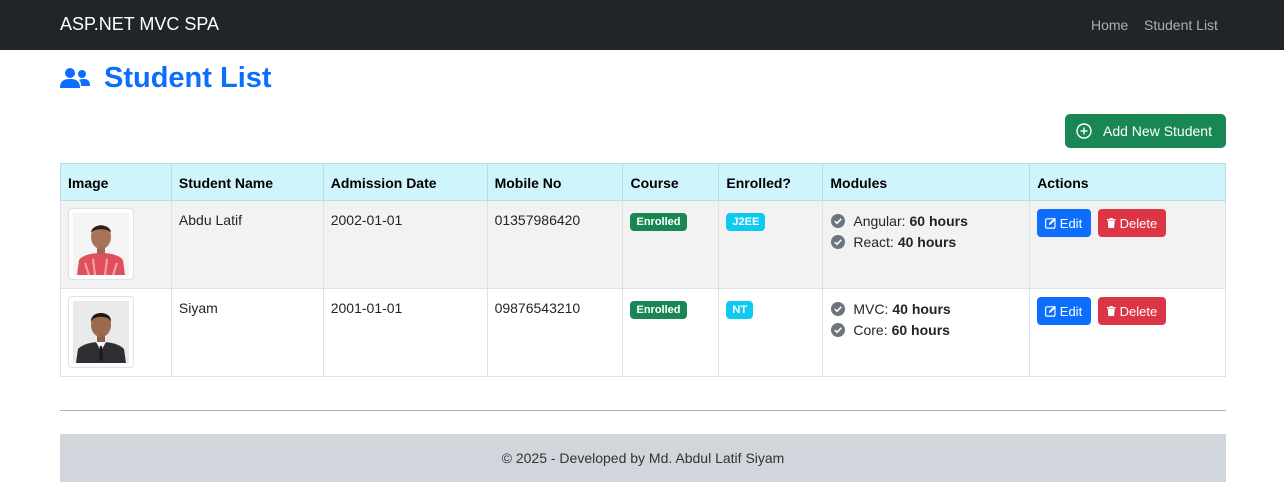 The width and height of the screenshot is (1284, 482). What do you see at coordinates (247, 182) in the screenshot?
I see `header-student-name: Student Name` at bounding box center [247, 182].